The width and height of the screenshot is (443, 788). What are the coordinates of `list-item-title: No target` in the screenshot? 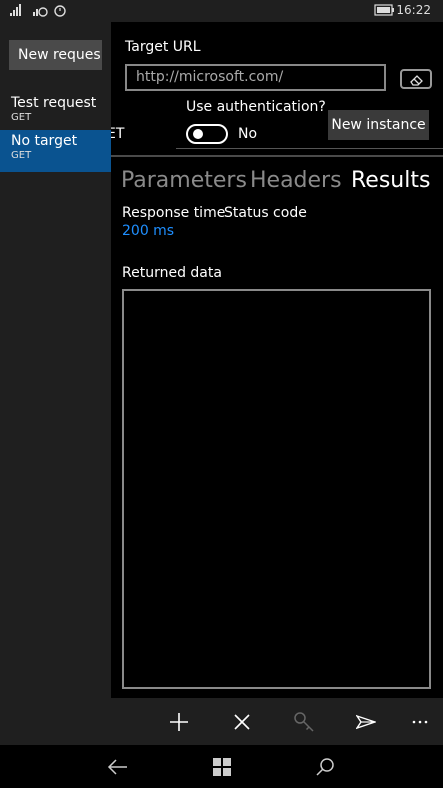 It's located at (44, 141).